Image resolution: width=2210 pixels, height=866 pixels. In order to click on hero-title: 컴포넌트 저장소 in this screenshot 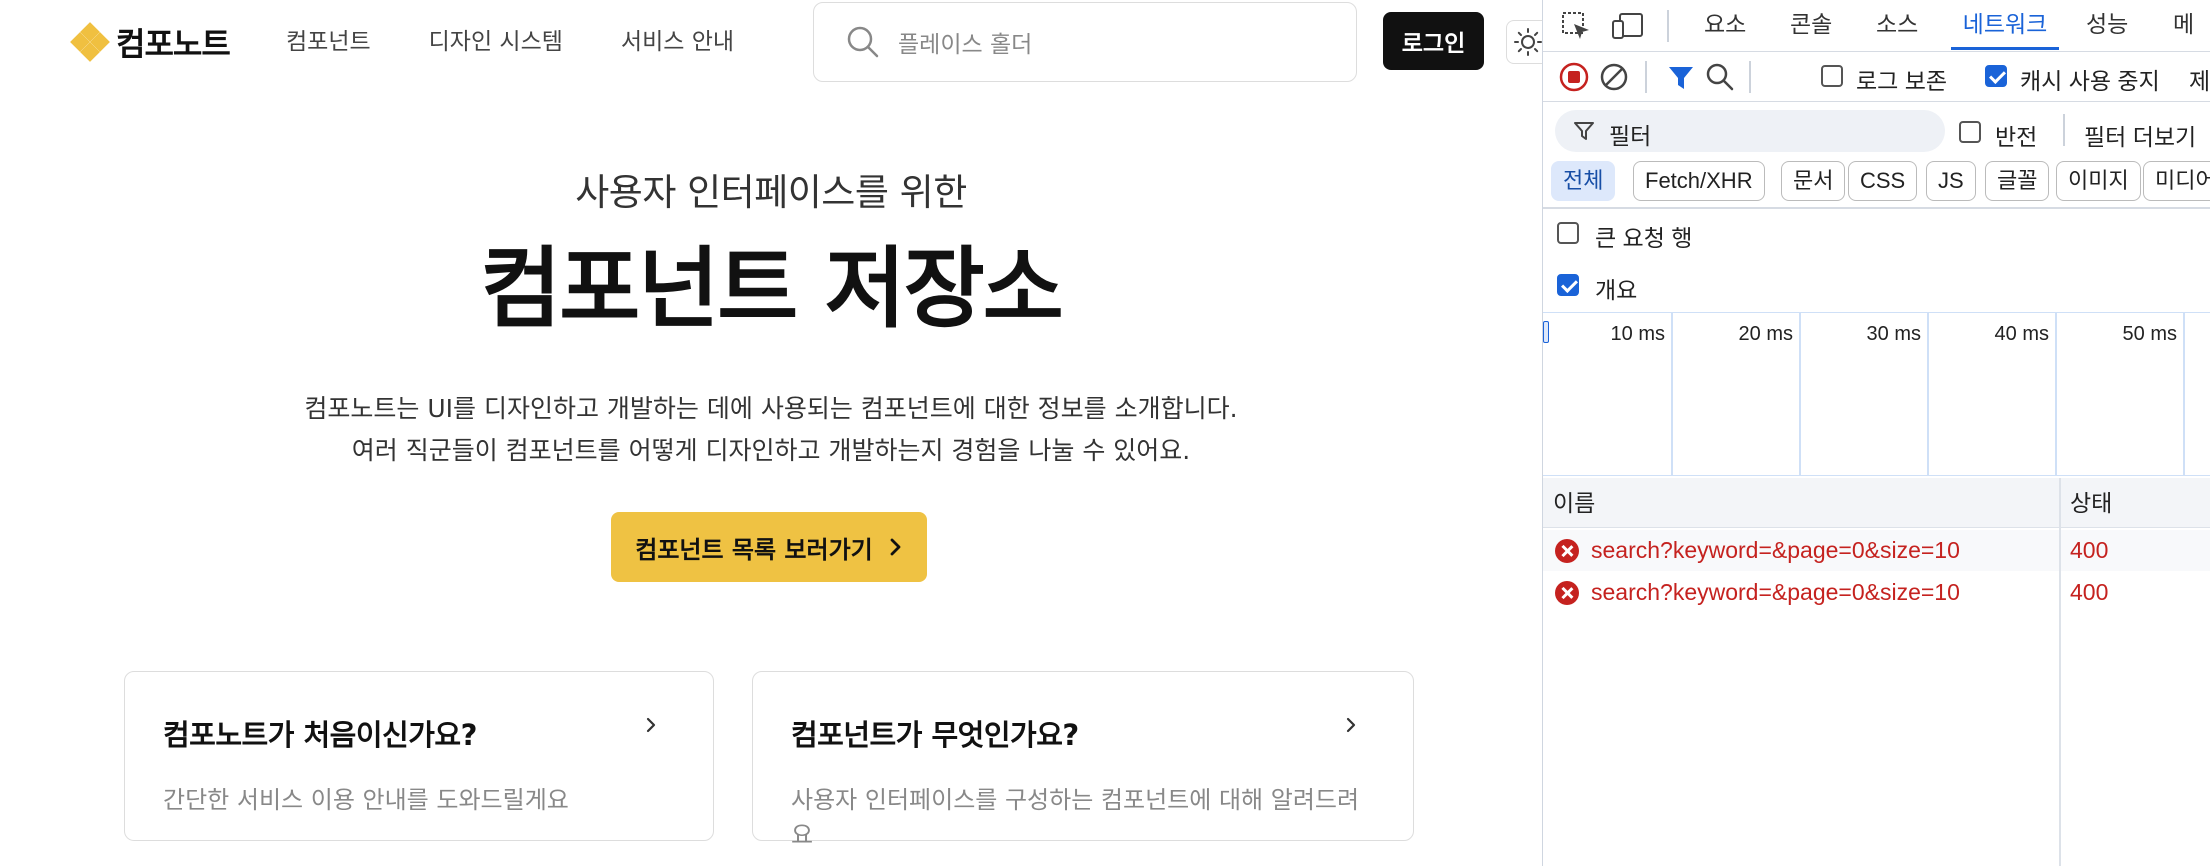, I will do `click(771, 288)`.